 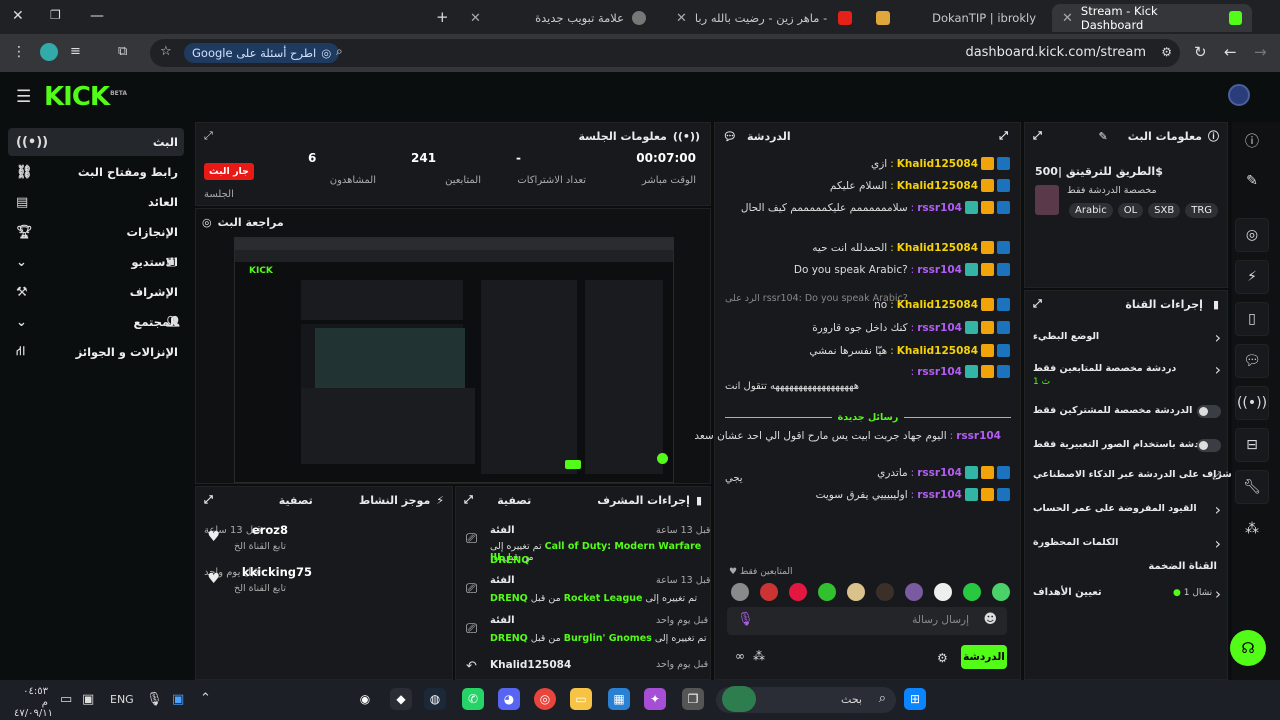 What do you see at coordinates (1127, 595) in the screenshot?
I see `goals-row: تعيين الأهداف ● نشال 1 ›` at bounding box center [1127, 595].